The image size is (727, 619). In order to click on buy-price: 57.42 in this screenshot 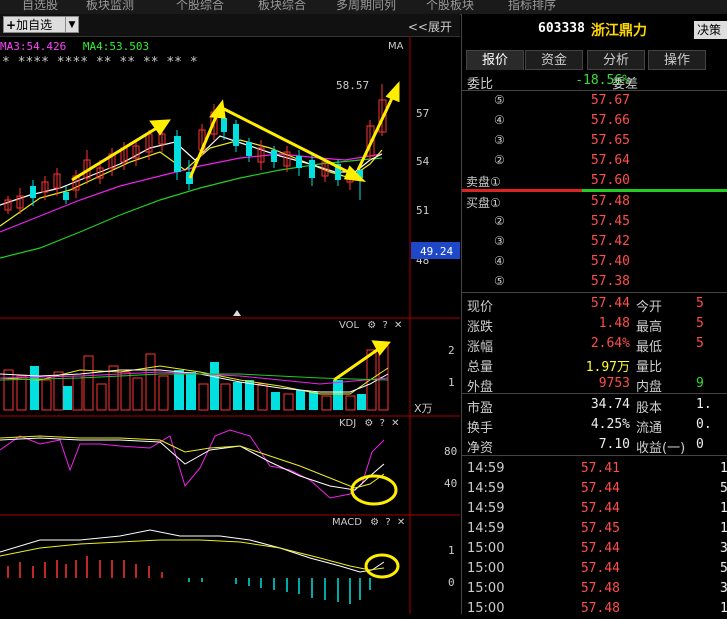, I will do `click(610, 241)`.